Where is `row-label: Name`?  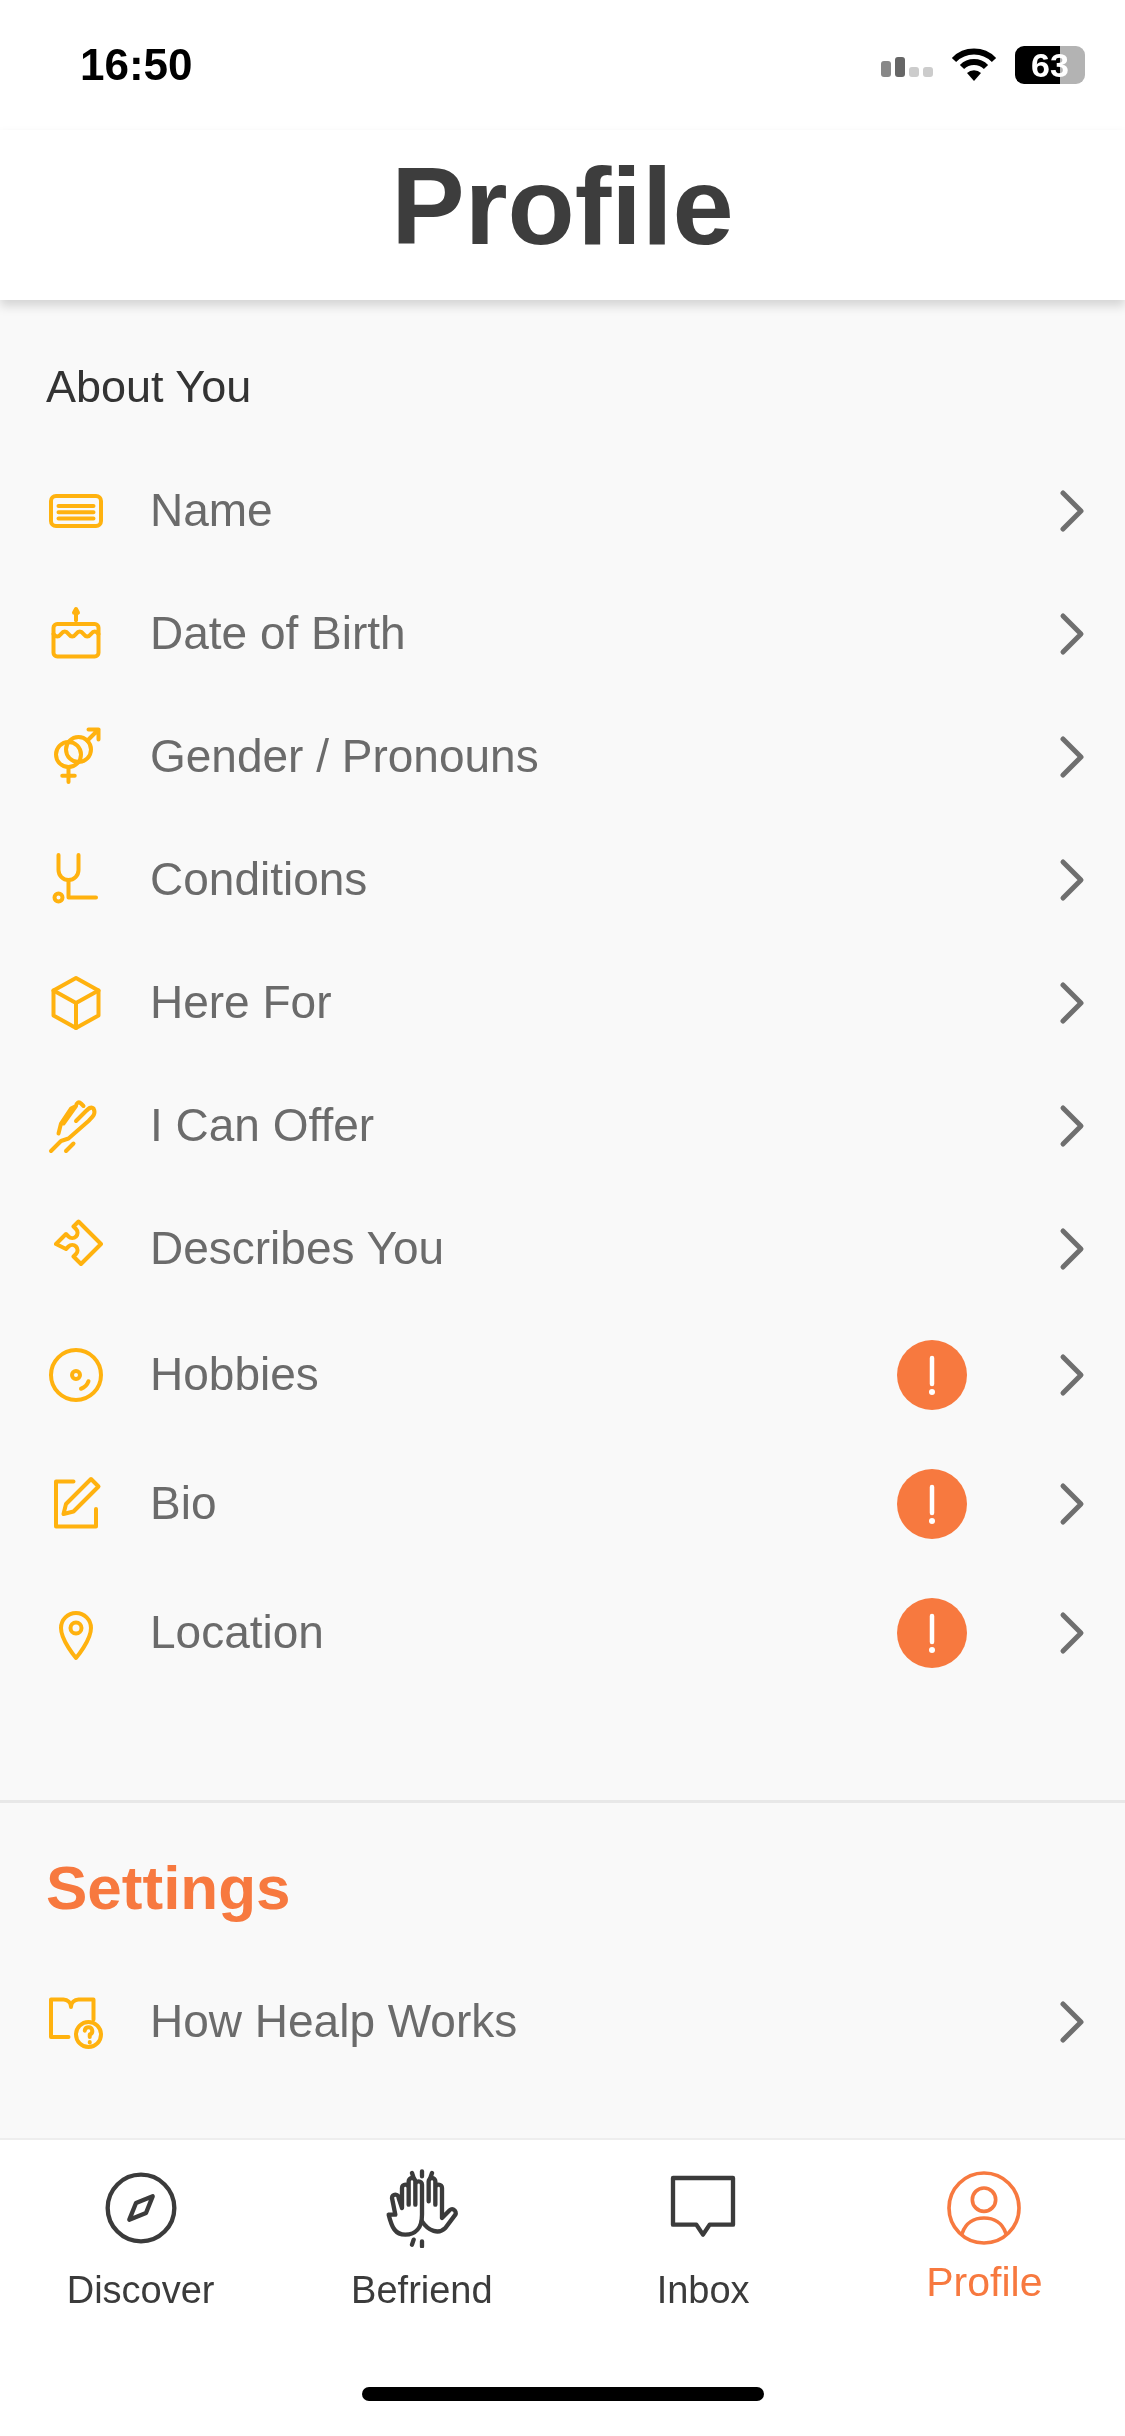 row-label: Name is located at coordinates (212, 510).